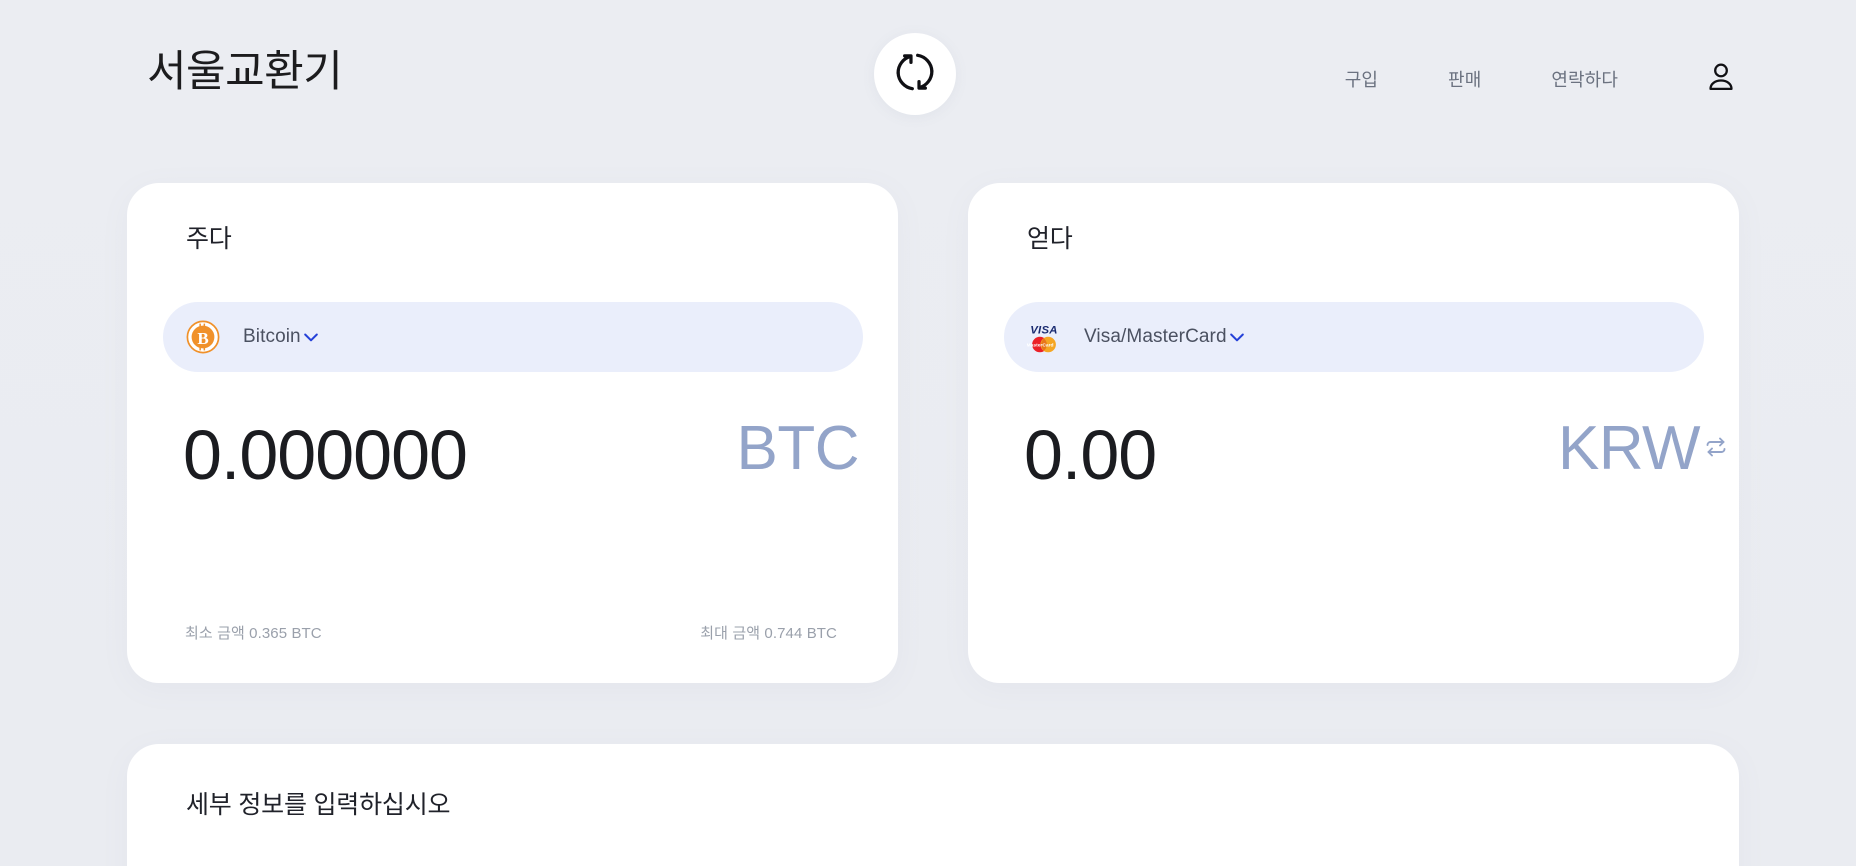  I want to click on give-currency-selector: B Bitcoin, so click(513, 337).